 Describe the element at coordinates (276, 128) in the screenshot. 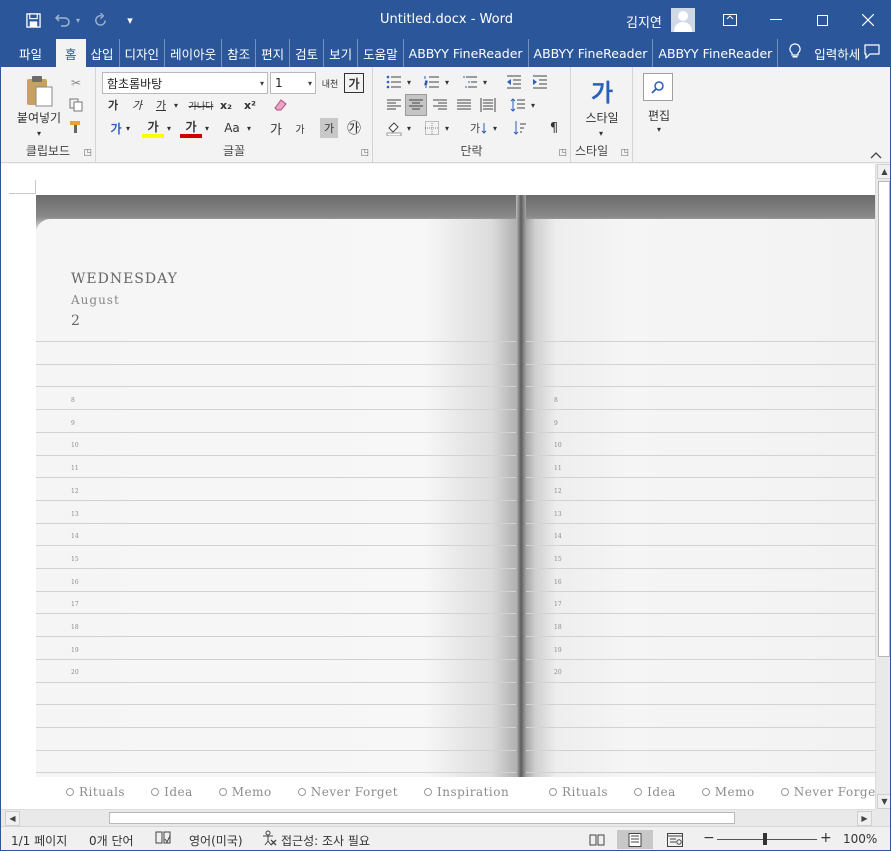

I see `grow-font-button: 가` at that location.